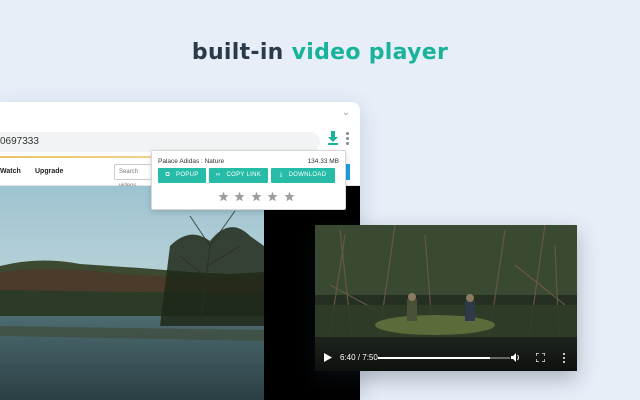  Describe the element at coordinates (307, 175) in the screenshot. I see `download-label: DOWNLOAD` at that location.